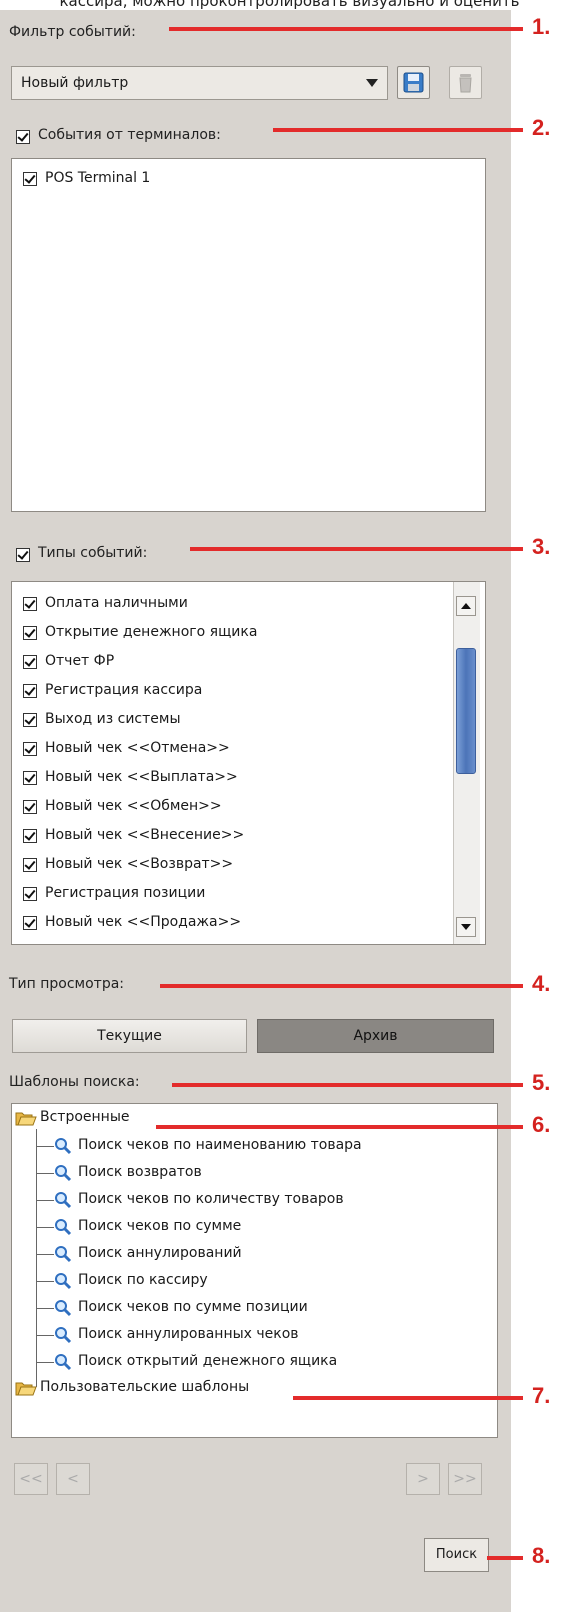 The width and height of the screenshot is (579, 1612). Describe the element at coordinates (31, 1479) in the screenshot. I see `first-page-button: <<` at that location.